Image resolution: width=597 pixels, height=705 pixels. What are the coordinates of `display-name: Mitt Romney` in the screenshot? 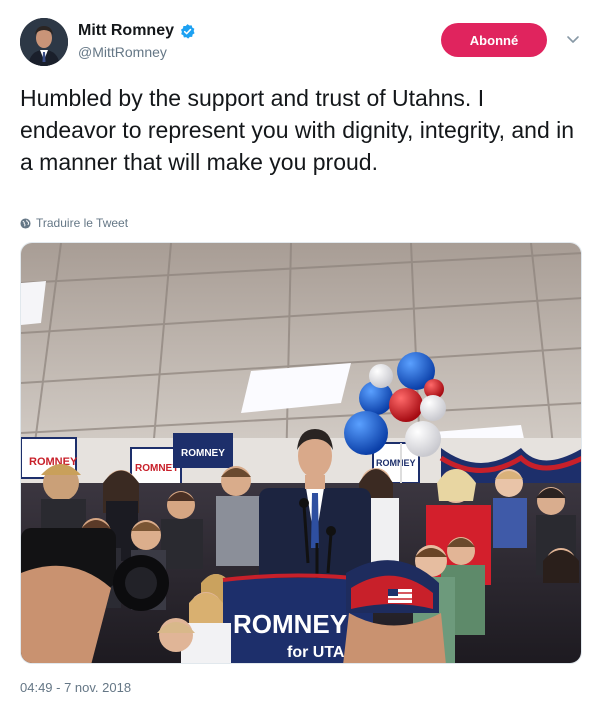 It's located at (137, 31).